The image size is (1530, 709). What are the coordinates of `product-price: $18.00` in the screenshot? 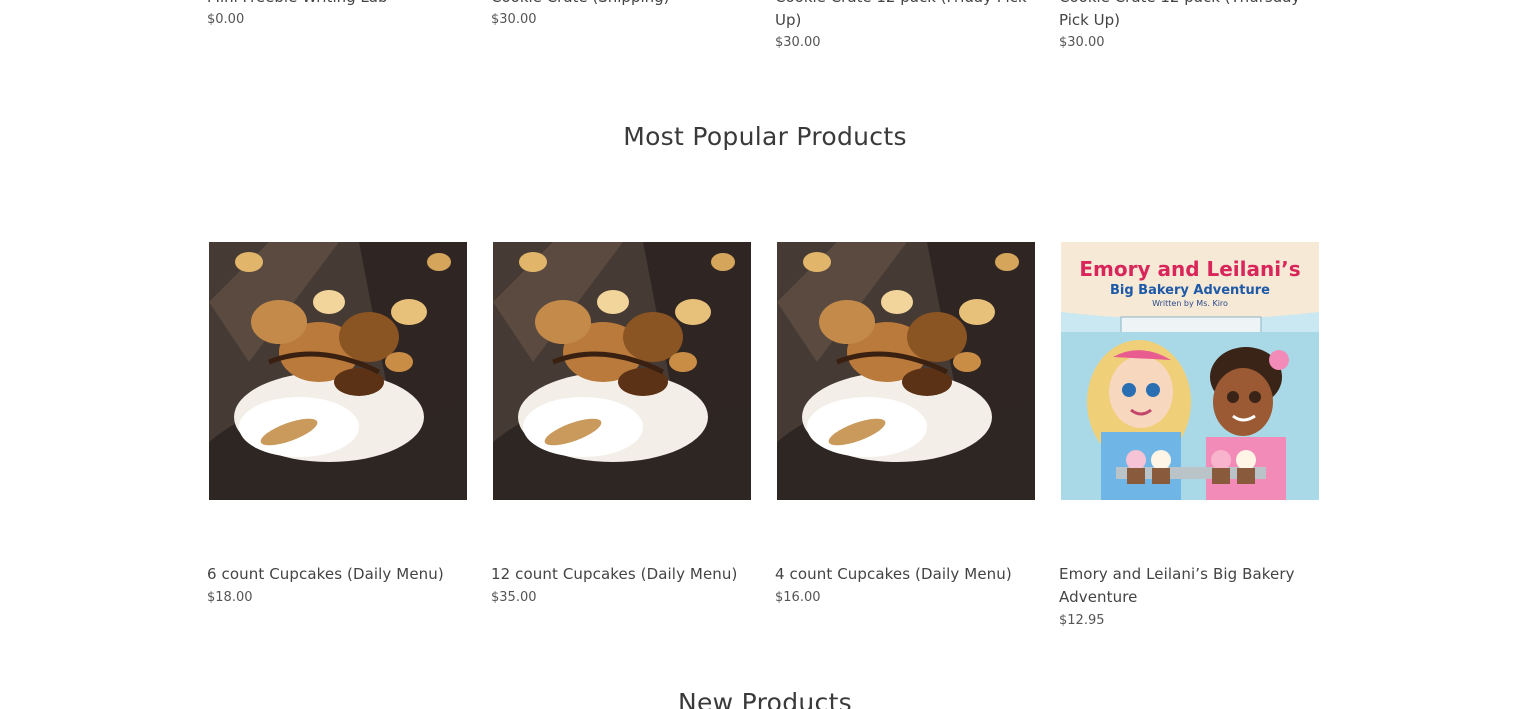 It's located at (230, 597).